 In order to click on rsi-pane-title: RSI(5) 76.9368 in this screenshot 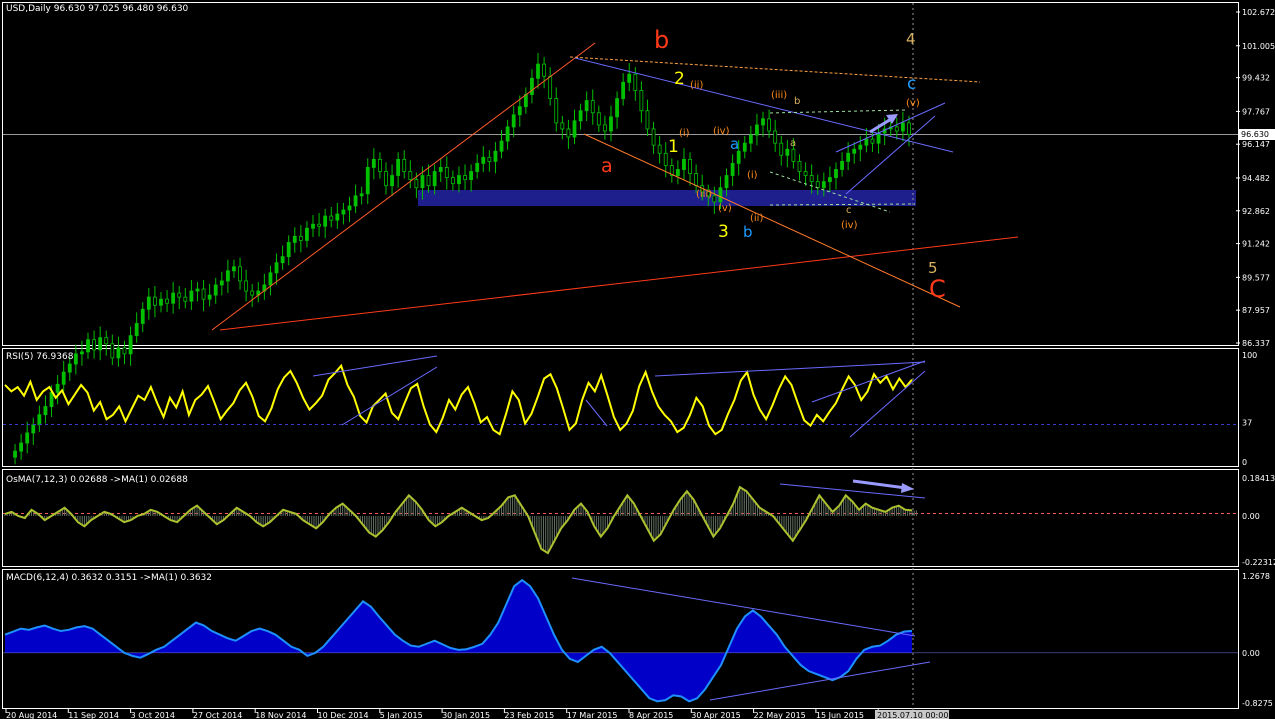, I will do `click(40, 357)`.